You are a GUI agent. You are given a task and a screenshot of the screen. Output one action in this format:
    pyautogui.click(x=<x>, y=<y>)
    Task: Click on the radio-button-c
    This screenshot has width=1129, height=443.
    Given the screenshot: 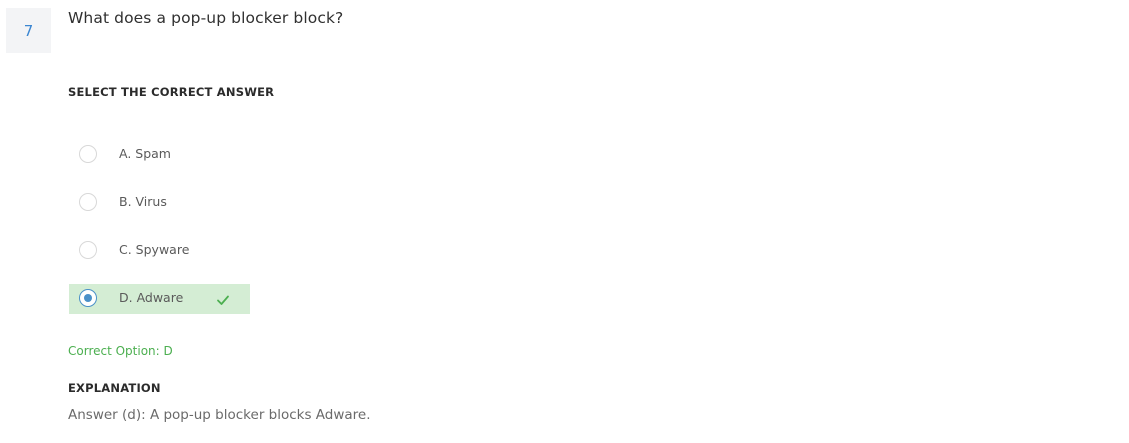 What is the action you would take?
    pyautogui.click(x=88, y=250)
    